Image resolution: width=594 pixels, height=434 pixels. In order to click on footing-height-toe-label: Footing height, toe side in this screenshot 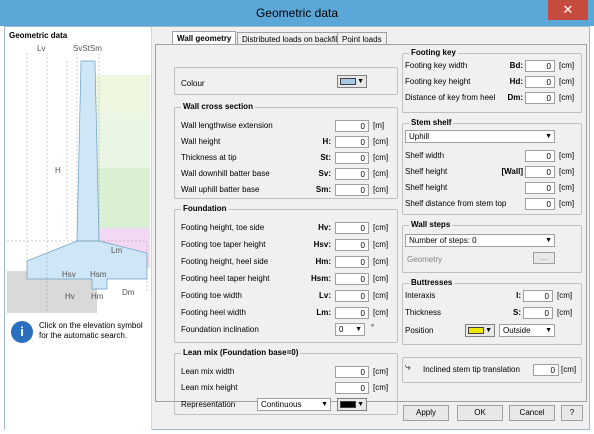, I will do `click(223, 227)`.